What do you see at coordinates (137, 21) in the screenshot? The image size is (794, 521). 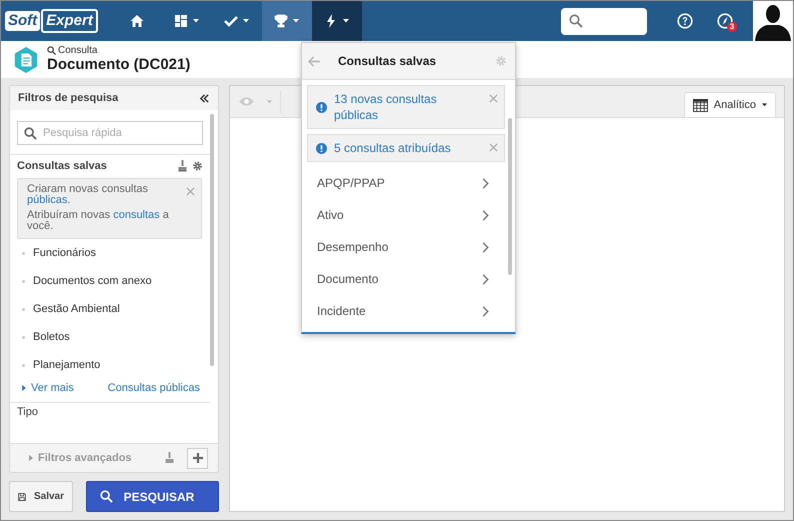 I see `home-icon` at bounding box center [137, 21].